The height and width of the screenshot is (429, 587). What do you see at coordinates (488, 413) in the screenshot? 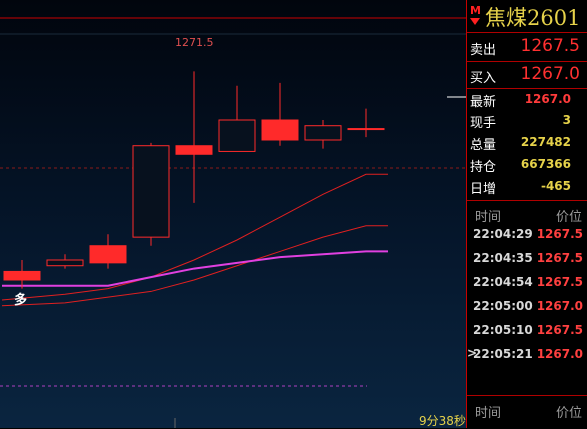
I see `ticks-time-header: 时间` at bounding box center [488, 413].